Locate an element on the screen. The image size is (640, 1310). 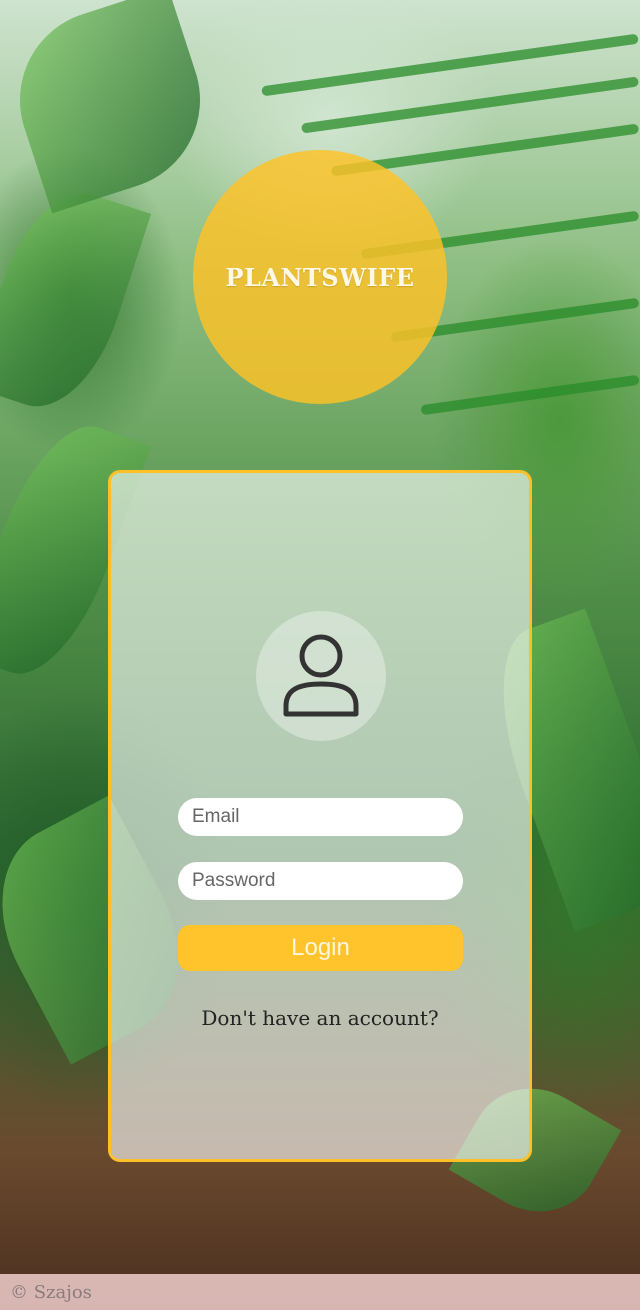
login-button: Login is located at coordinates (320, 948).